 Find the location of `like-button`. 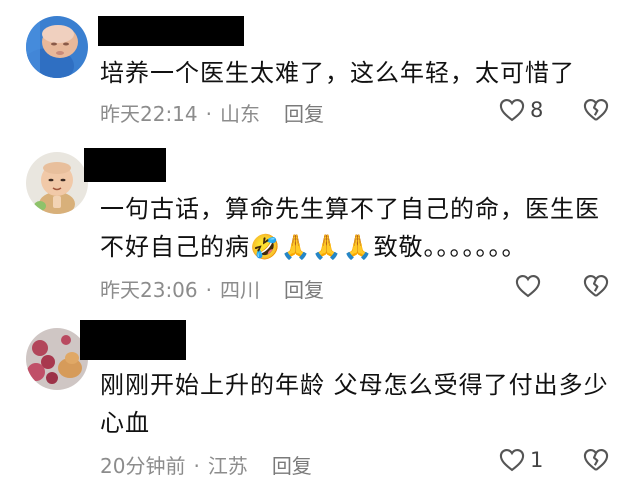

like-button is located at coordinates (530, 286).